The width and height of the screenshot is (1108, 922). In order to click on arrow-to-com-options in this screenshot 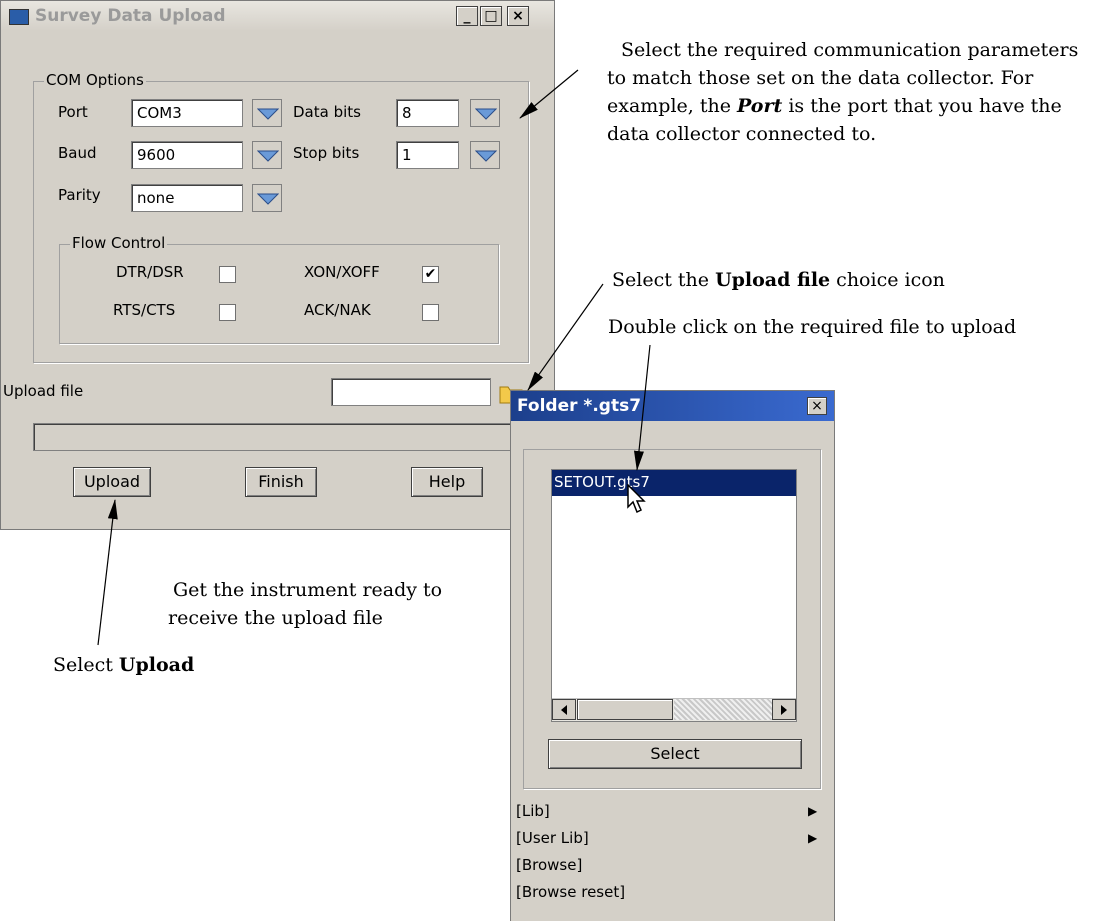, I will do `click(549, 94)`.